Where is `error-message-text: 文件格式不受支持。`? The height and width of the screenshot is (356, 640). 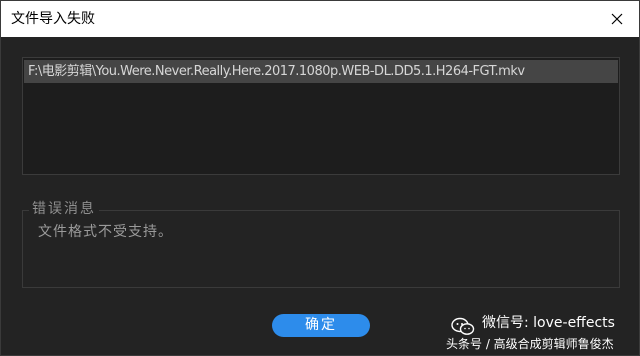 error-message-text: 文件格式不受支持。 is located at coordinates (105, 232).